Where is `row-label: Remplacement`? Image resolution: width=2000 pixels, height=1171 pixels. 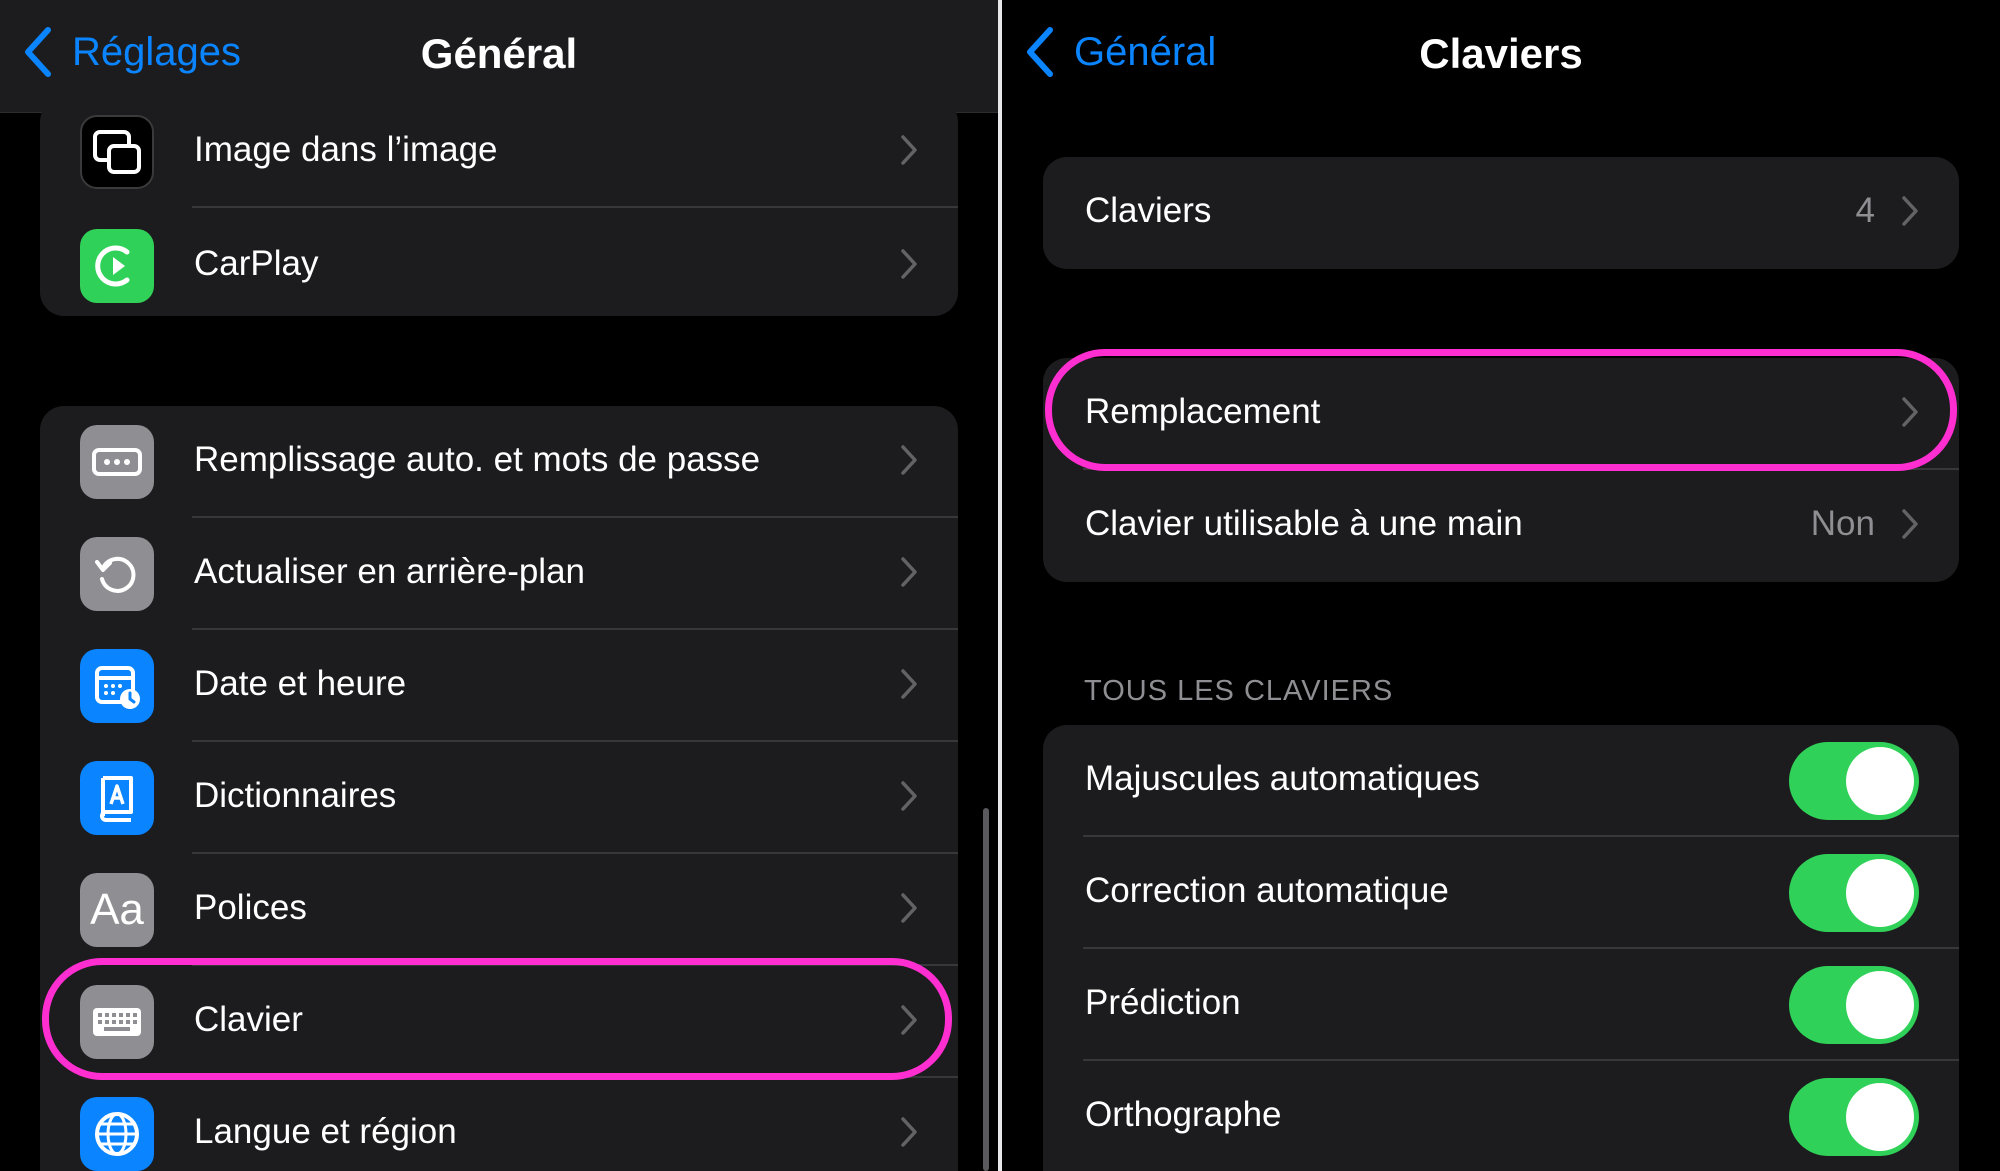 row-label: Remplacement is located at coordinates (1203, 411).